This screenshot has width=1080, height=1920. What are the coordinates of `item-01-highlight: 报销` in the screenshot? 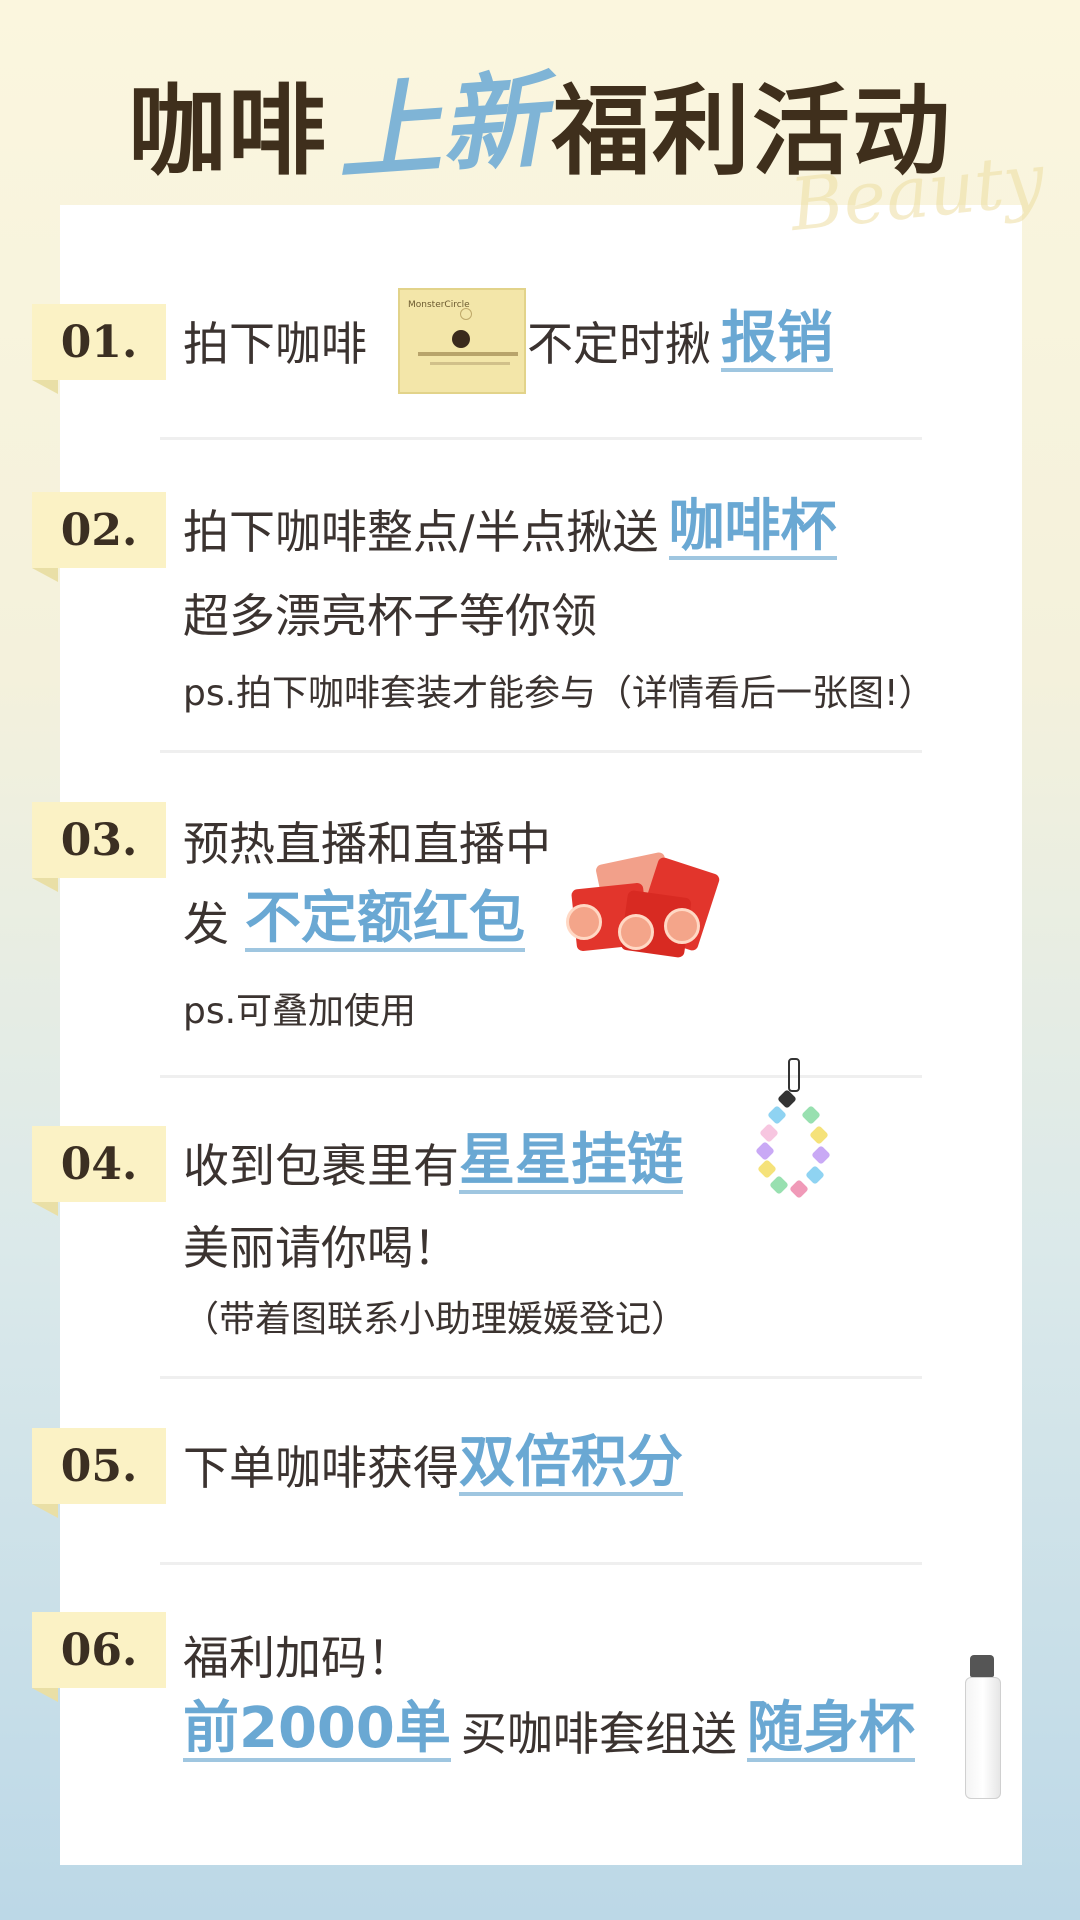 It's located at (777, 339).